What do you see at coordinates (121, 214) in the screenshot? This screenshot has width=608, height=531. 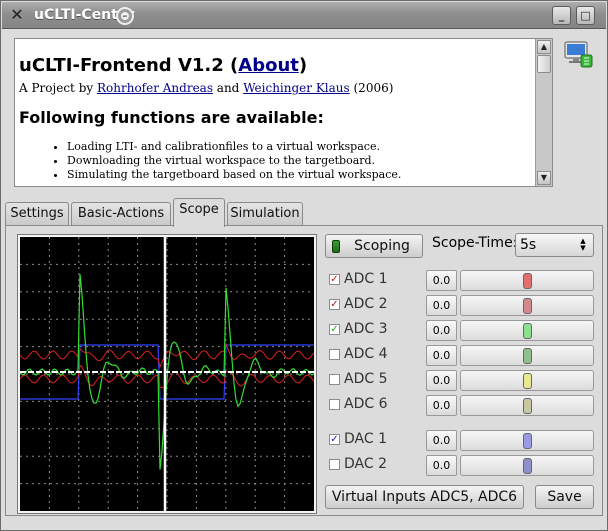 I see `tab-basic-actions: Basic-Actions` at bounding box center [121, 214].